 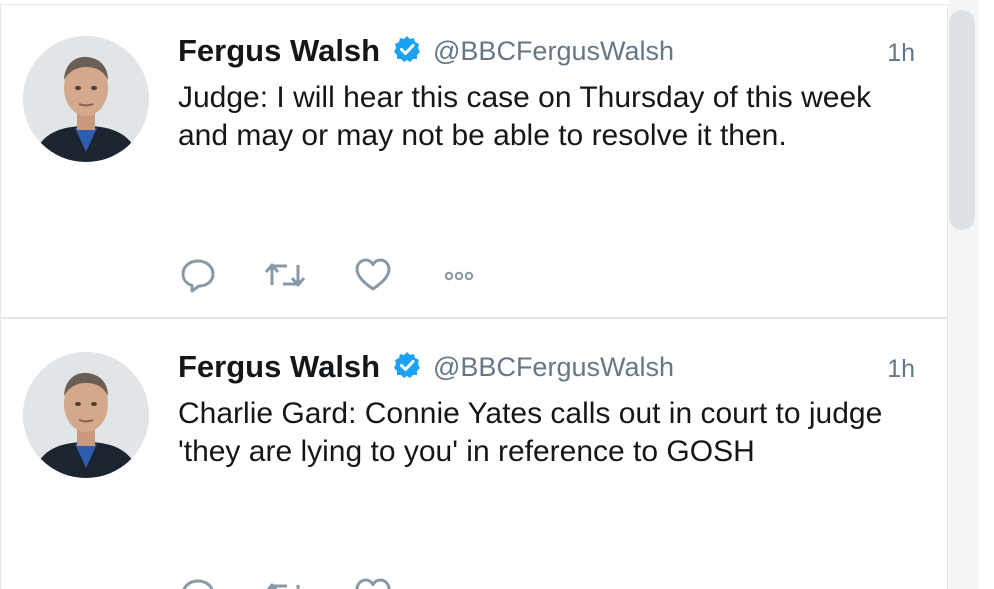 I want to click on vertical-scrollbar, so click(x=964, y=294).